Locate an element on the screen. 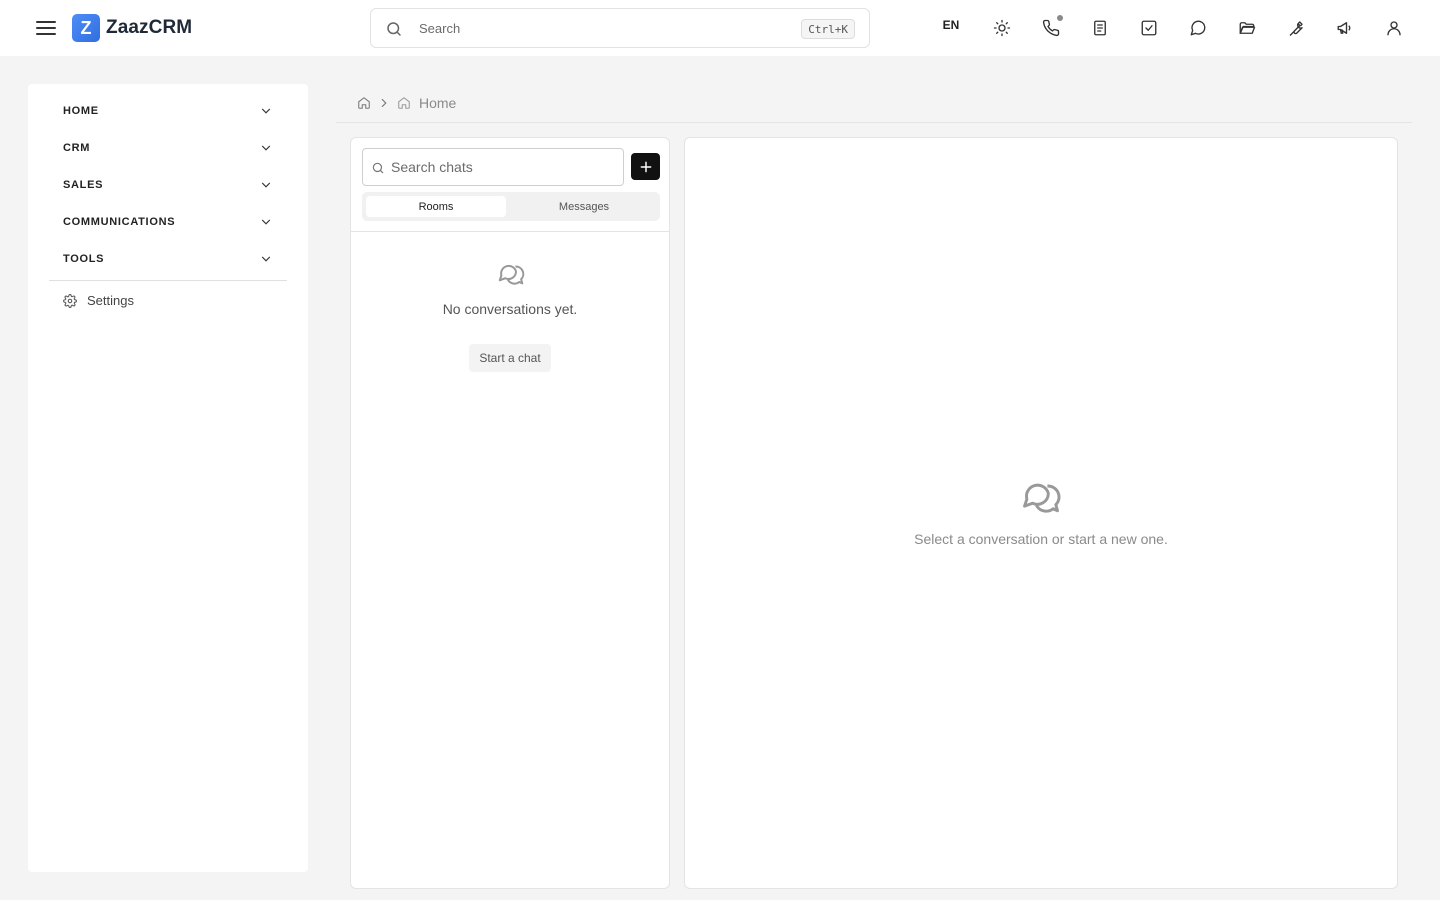  chevron-right-icon is located at coordinates (384, 103).